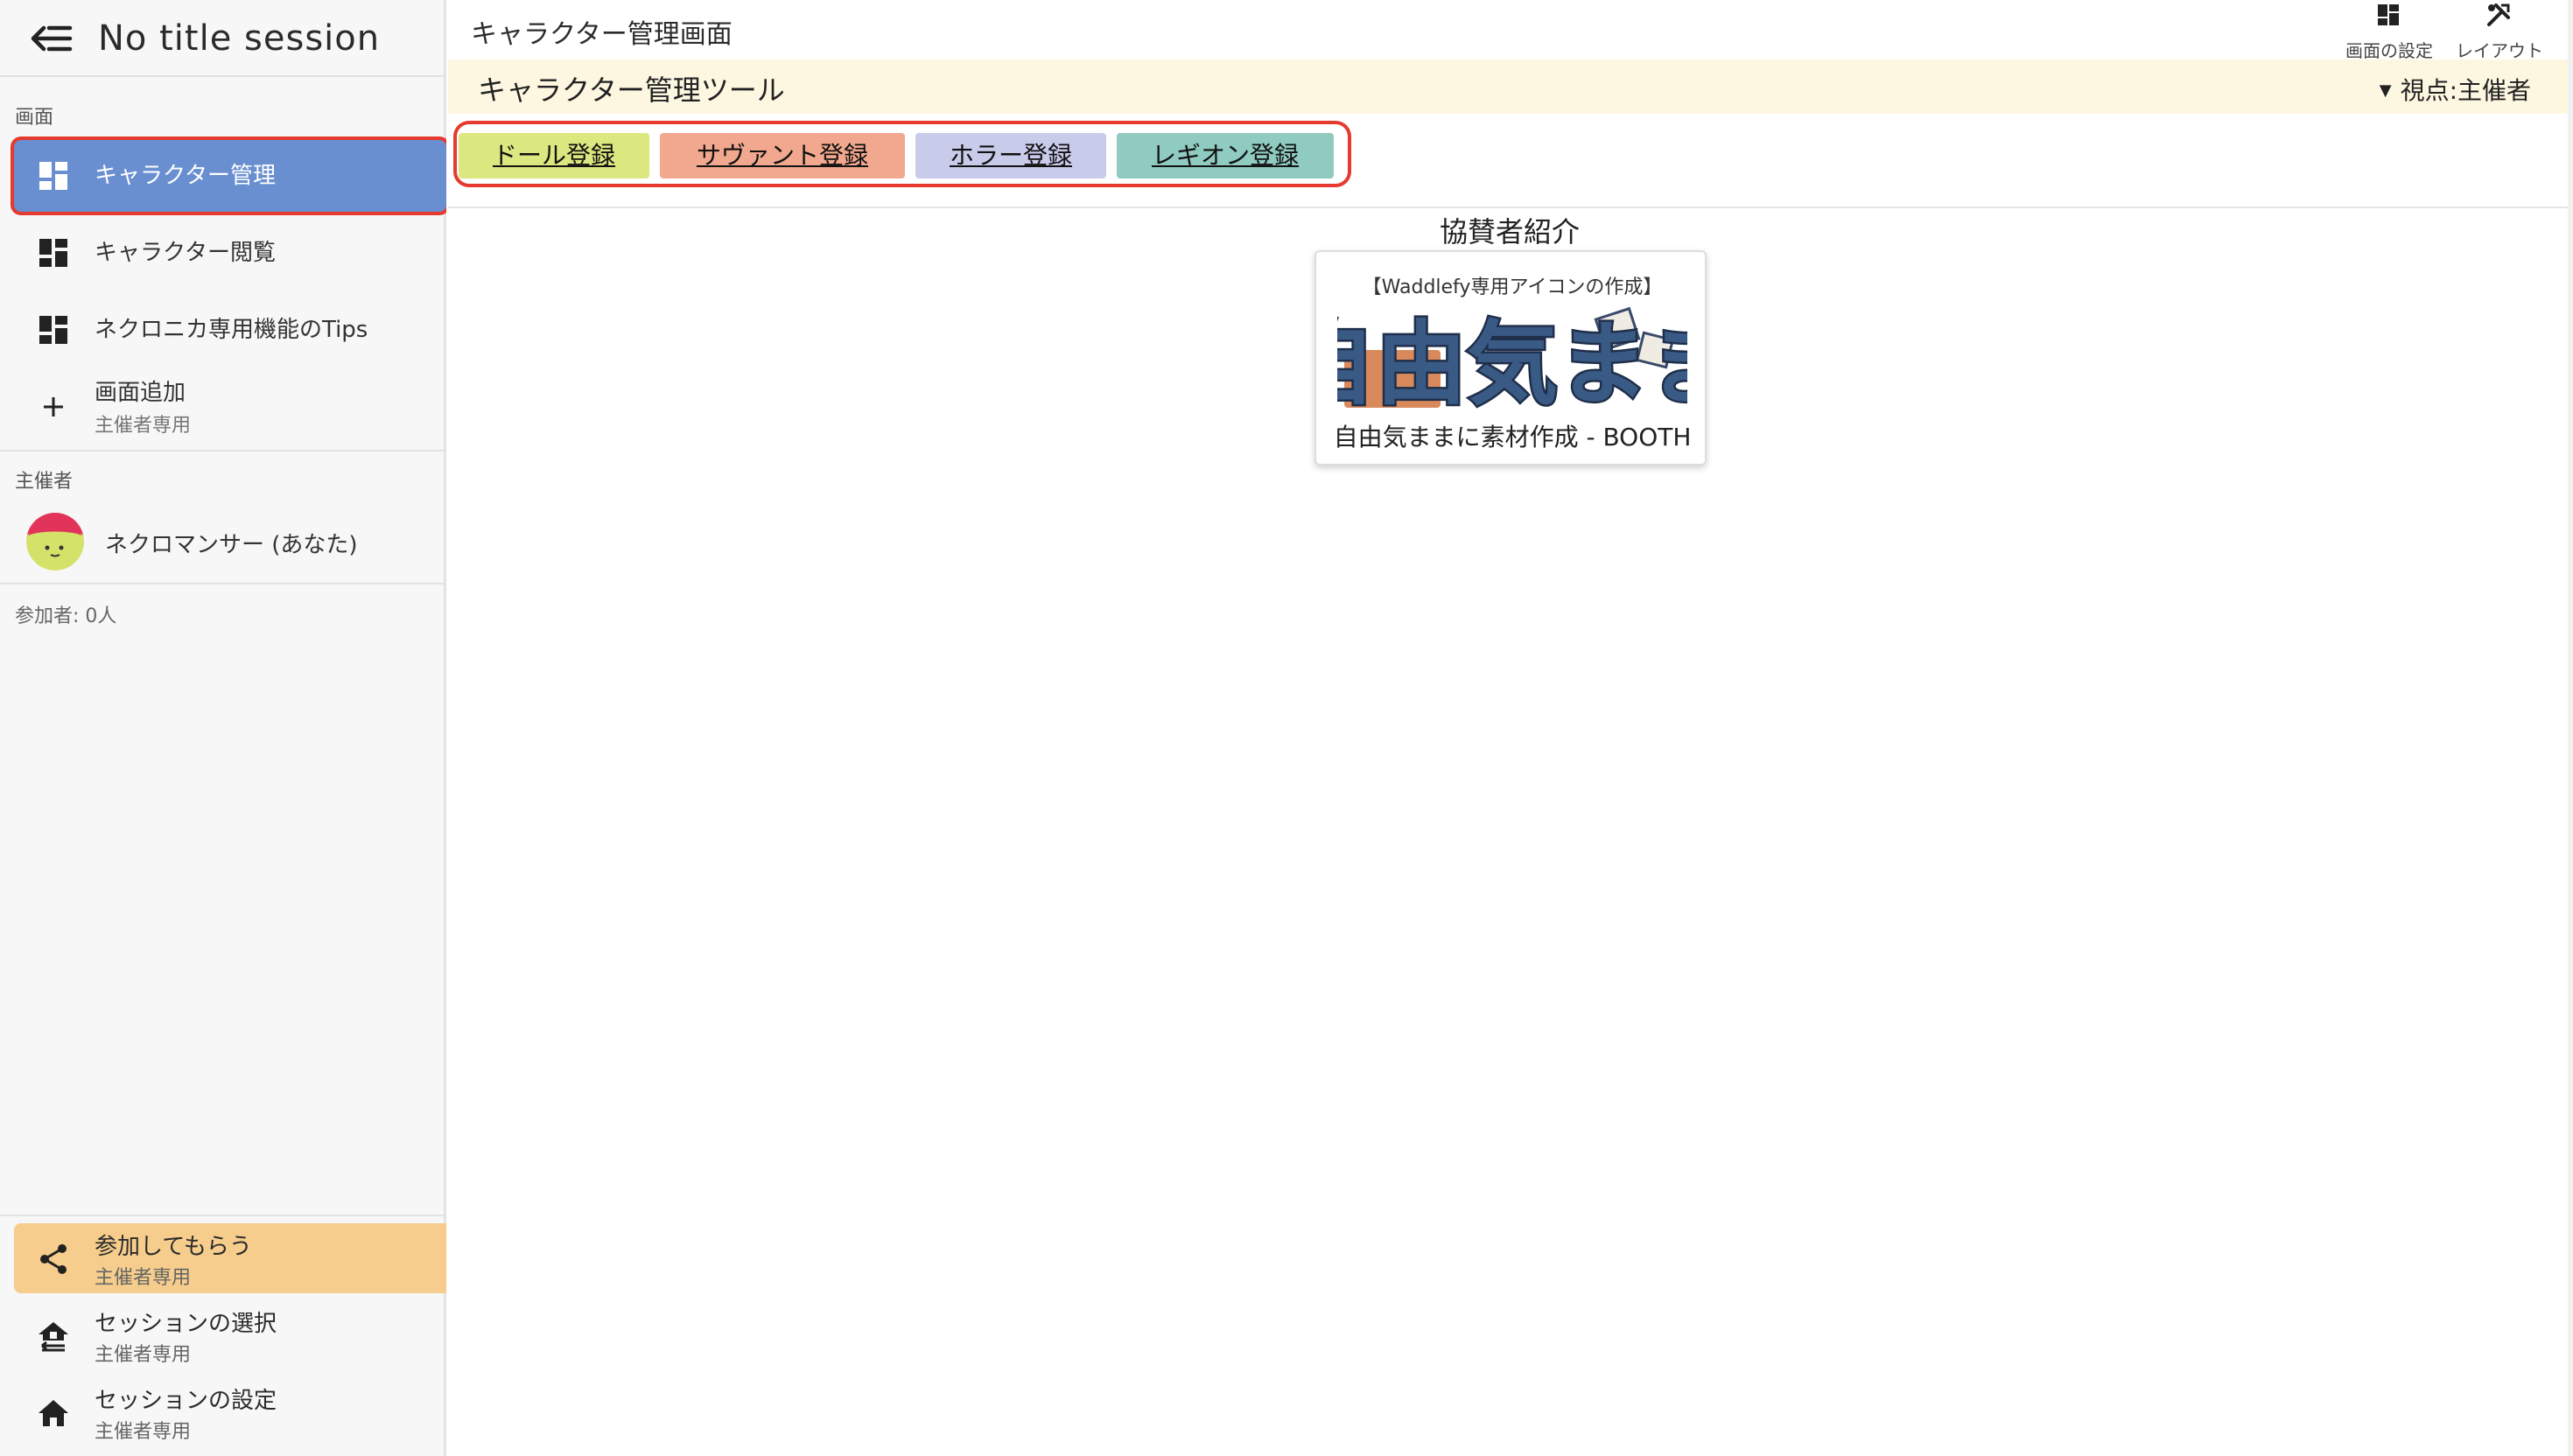  I want to click on sidebar-item-label: キャラクター管理, so click(185, 176).